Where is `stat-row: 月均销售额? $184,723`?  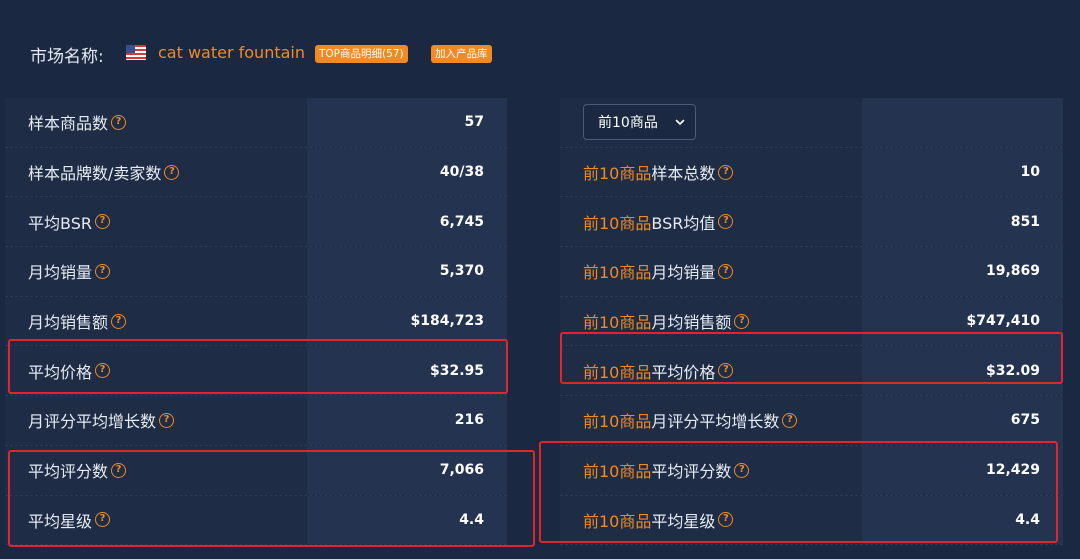 stat-row: 月均销售额? $184,723 is located at coordinates (256, 321).